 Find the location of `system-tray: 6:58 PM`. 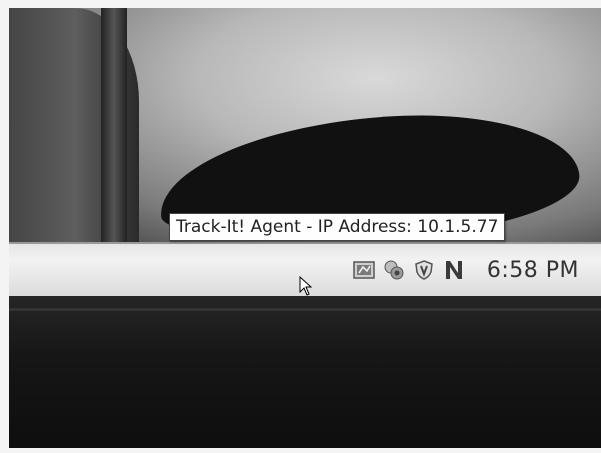

system-tray: 6:58 PM is located at coordinates (466, 270).